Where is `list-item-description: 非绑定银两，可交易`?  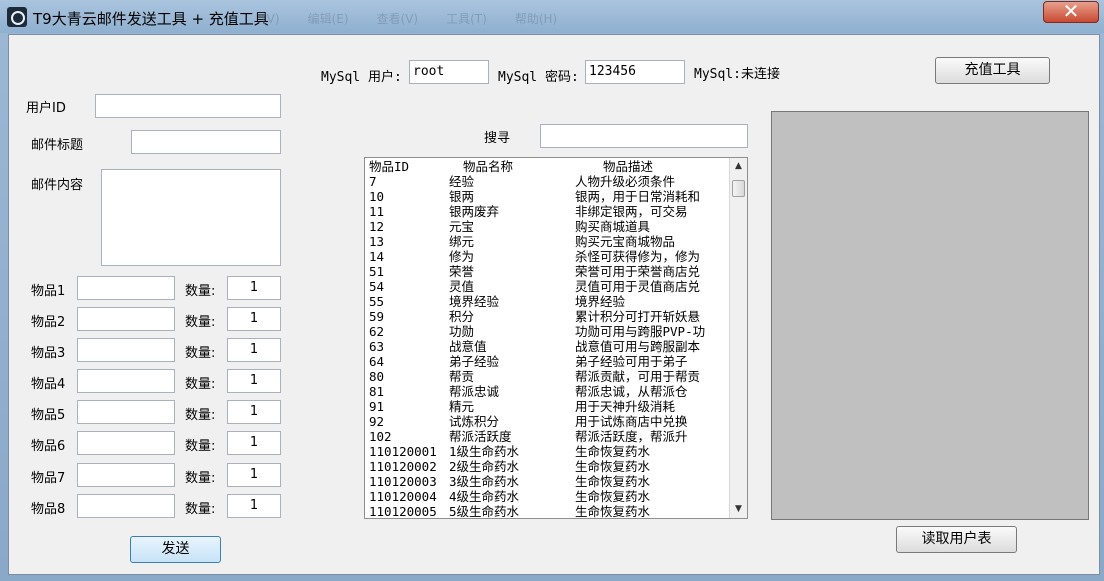 list-item-description: 非绑定银两，可交易 is located at coordinates (631, 211).